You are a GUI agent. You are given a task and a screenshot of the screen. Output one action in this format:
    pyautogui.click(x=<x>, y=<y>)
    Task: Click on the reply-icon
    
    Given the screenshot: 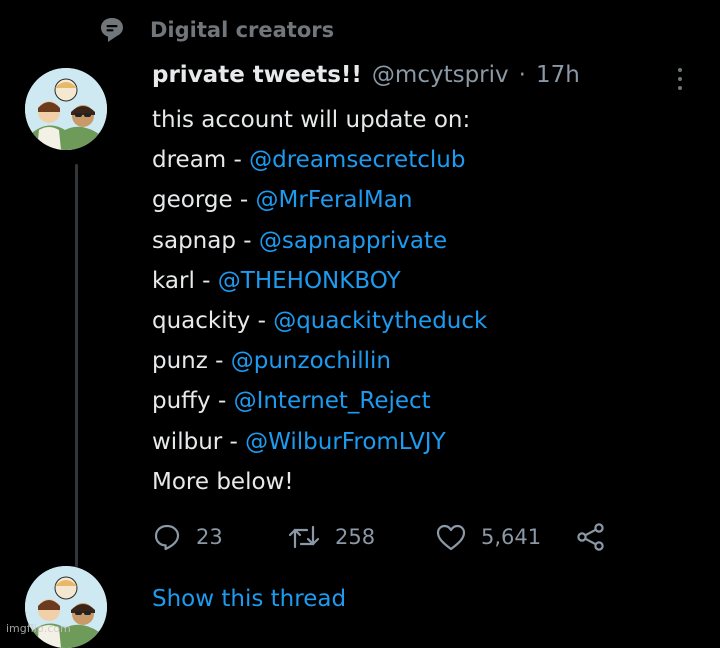 What is the action you would take?
    pyautogui.click(x=167, y=537)
    